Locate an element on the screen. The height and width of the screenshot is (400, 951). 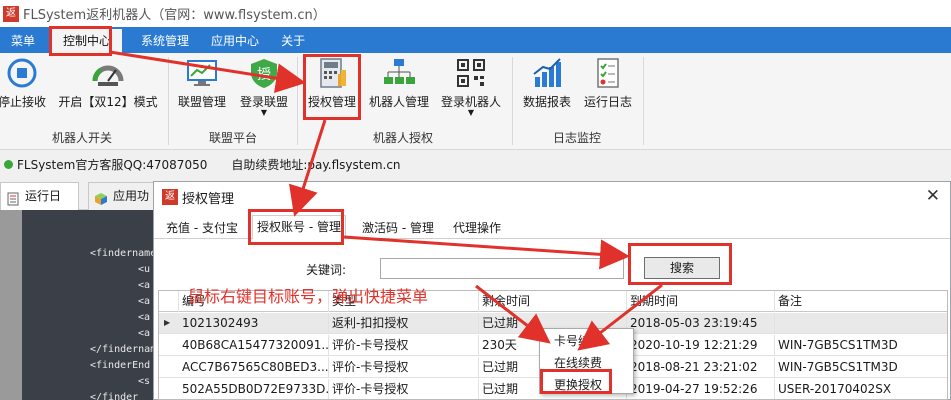
arrow-search-to-menu is located at coordinates (620, 317).